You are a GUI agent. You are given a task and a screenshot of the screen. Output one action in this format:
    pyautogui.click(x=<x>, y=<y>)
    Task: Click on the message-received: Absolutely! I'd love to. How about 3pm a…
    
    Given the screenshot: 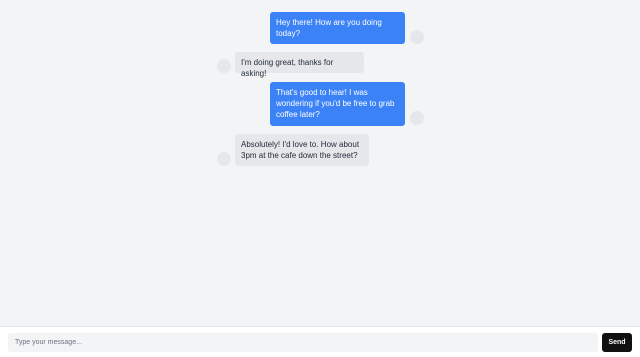 What is the action you would take?
    pyautogui.click(x=302, y=150)
    